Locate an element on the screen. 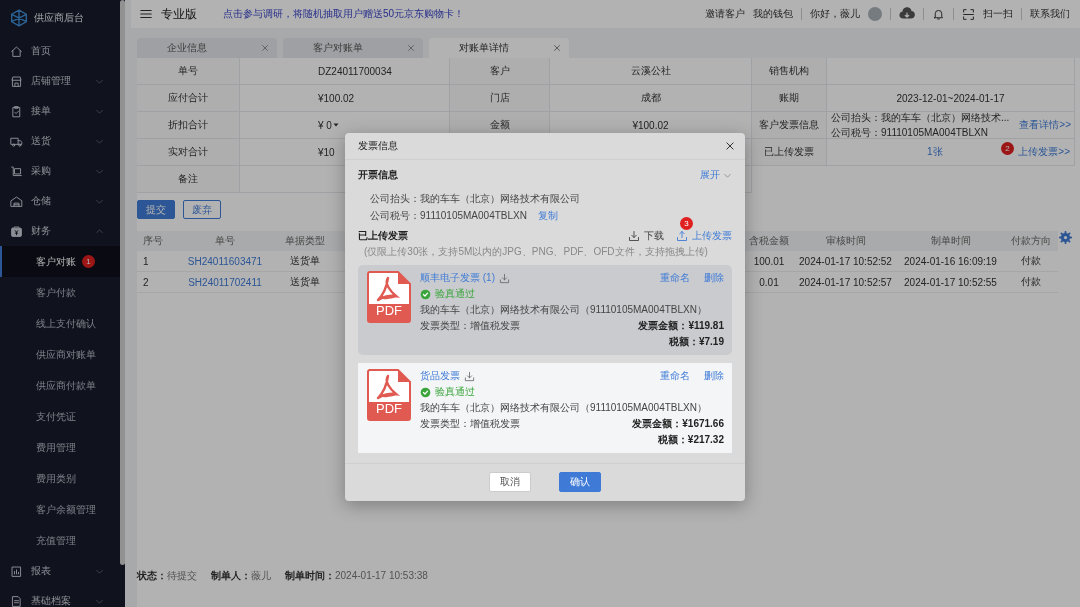 The width and height of the screenshot is (1080, 607). dialog-title: 发票信息 is located at coordinates (378, 146).